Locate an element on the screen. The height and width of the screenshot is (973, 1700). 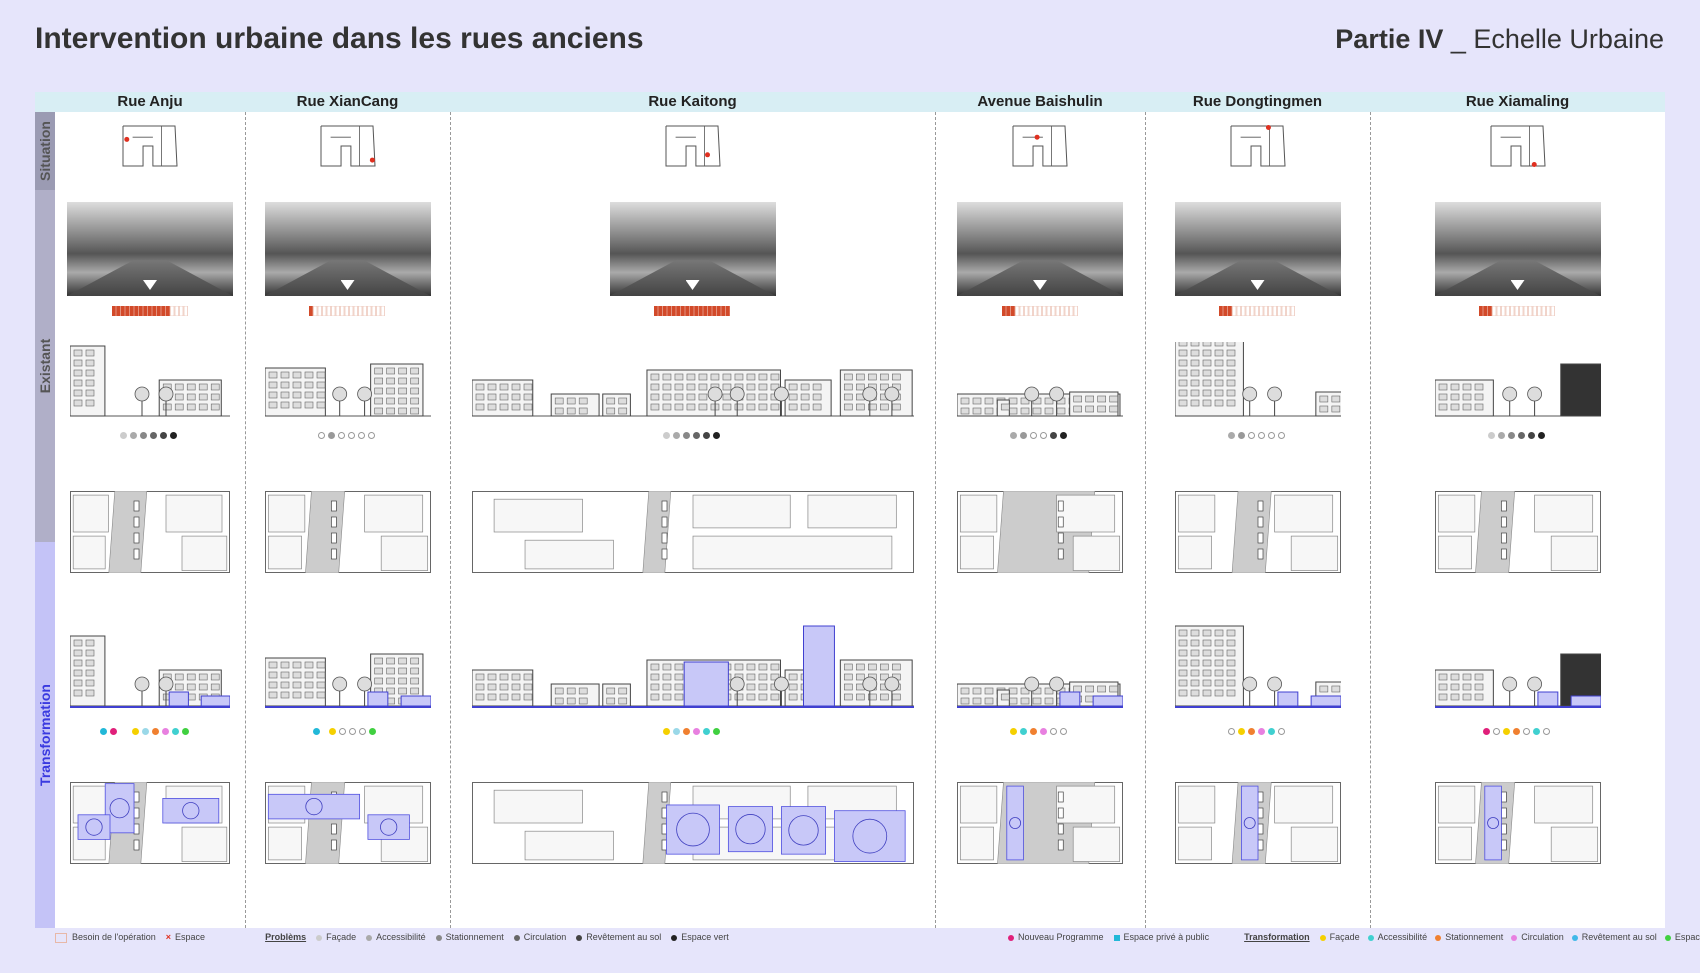
column-header-3: Avenue Baishulin is located at coordinates (1040, 101).